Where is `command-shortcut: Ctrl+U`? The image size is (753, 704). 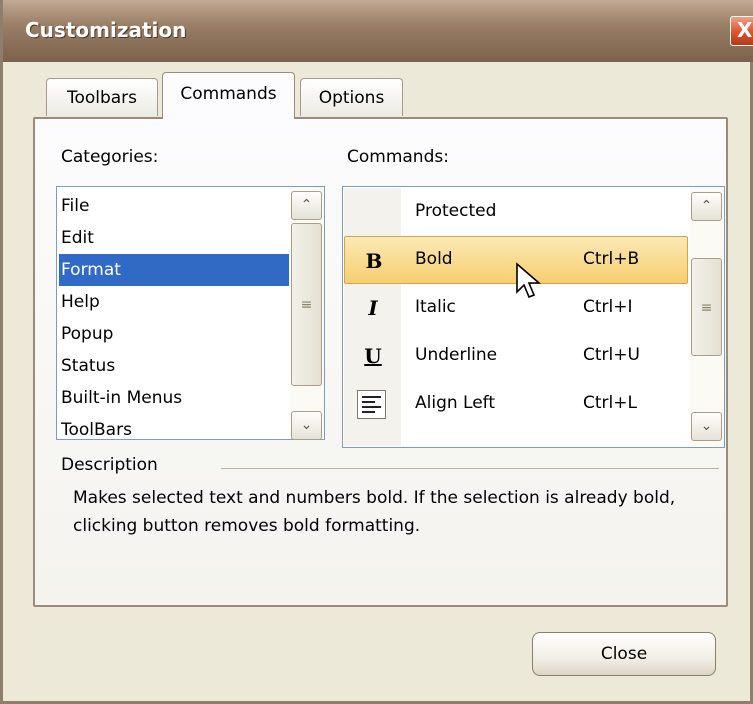
command-shortcut: Ctrl+U is located at coordinates (611, 355).